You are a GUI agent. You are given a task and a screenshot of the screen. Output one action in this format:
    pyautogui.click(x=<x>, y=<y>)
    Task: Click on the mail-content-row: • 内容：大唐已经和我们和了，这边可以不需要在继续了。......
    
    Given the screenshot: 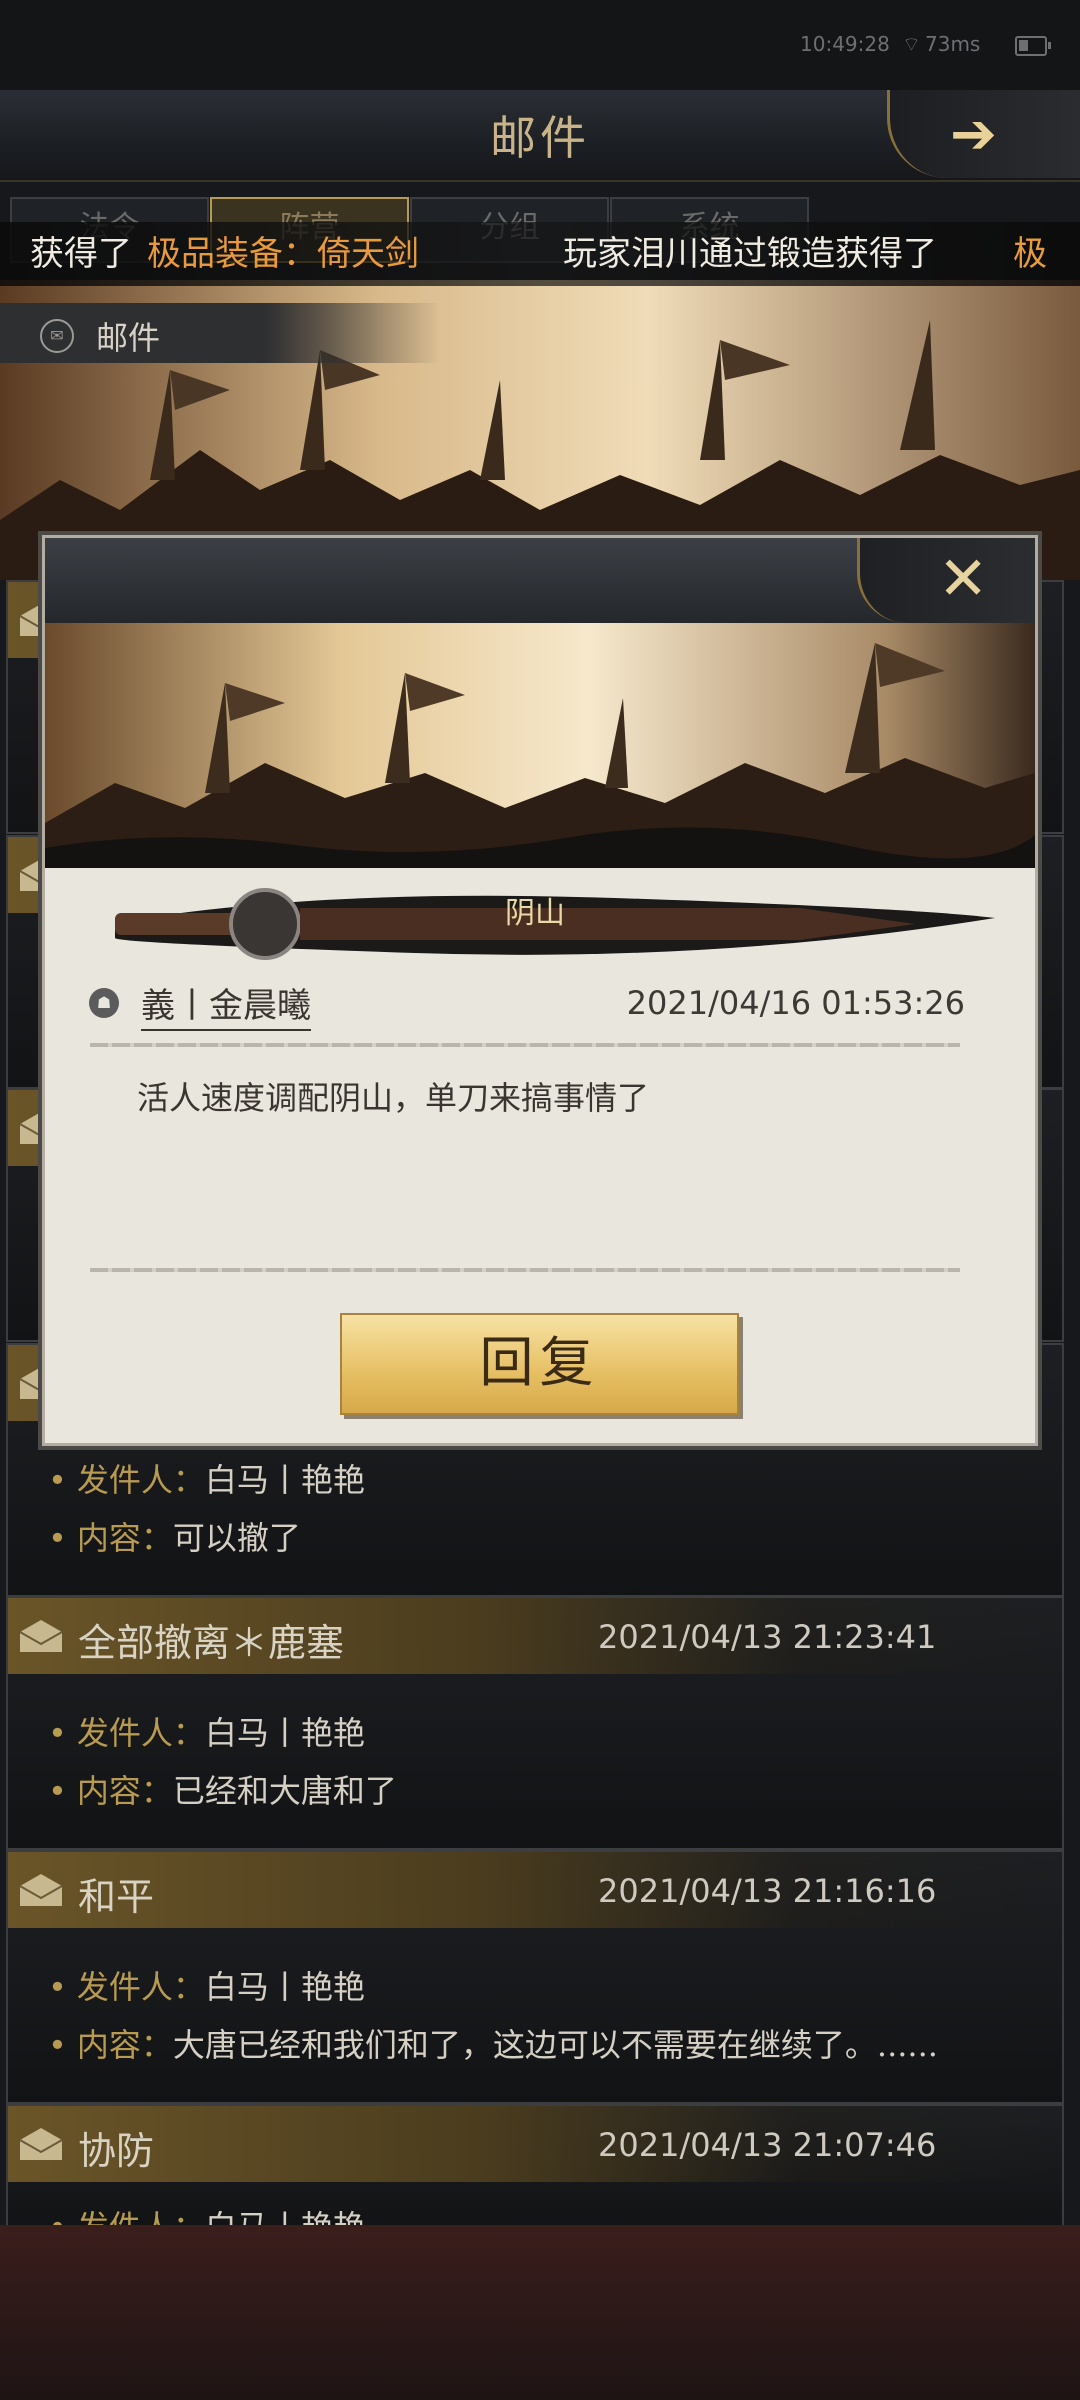 What is the action you would take?
    pyautogui.click(x=493, y=2045)
    